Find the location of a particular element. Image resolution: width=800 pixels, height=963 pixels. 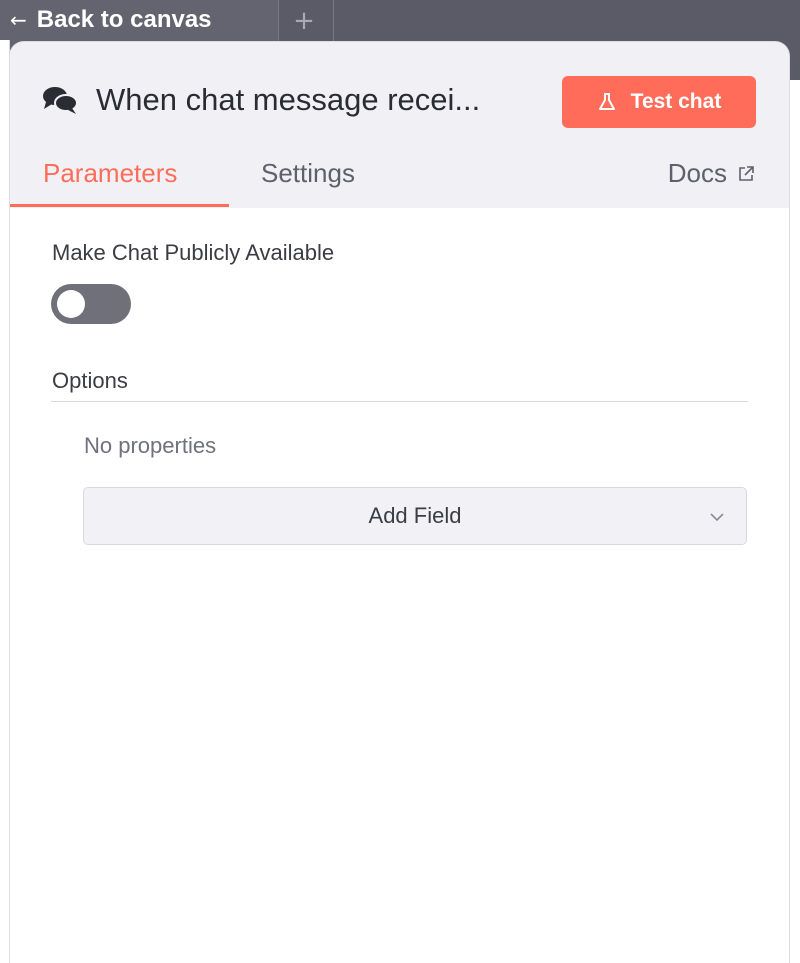

tab-parameters: Parameters is located at coordinates (110, 173).